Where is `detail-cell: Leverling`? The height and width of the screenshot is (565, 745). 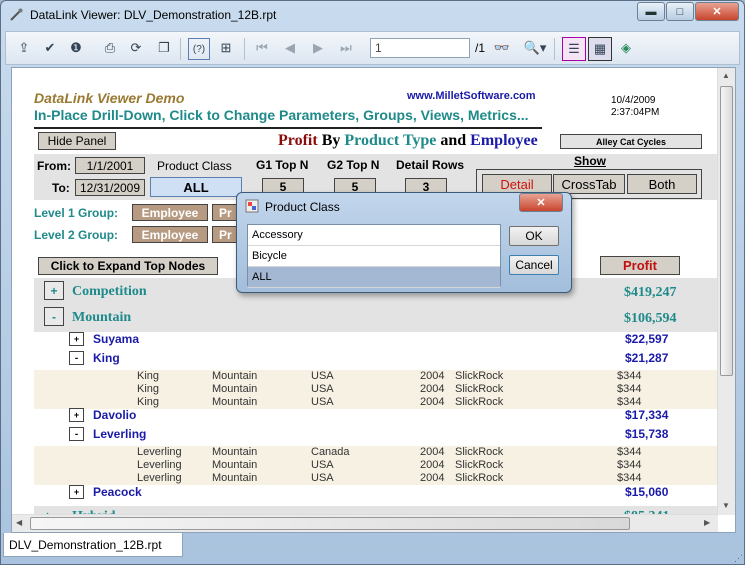
detail-cell: Leverling is located at coordinates (159, 465).